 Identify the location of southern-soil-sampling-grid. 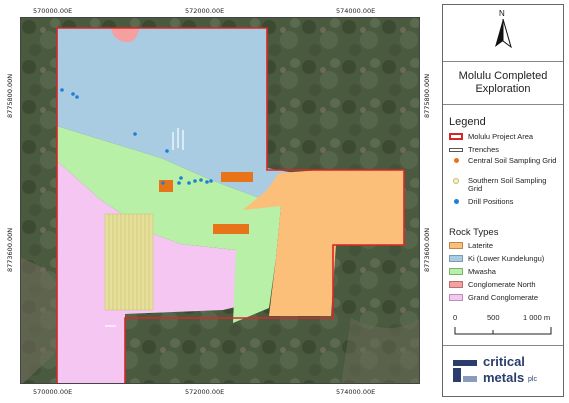
(129, 262).